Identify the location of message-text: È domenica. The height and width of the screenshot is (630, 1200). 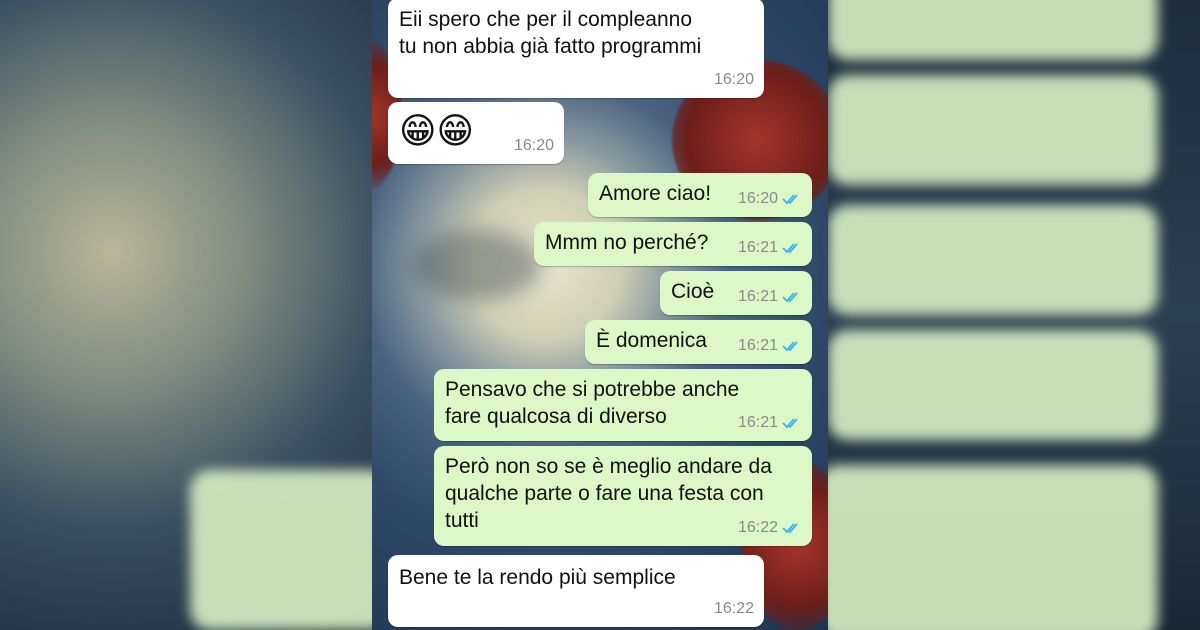
(651, 340).